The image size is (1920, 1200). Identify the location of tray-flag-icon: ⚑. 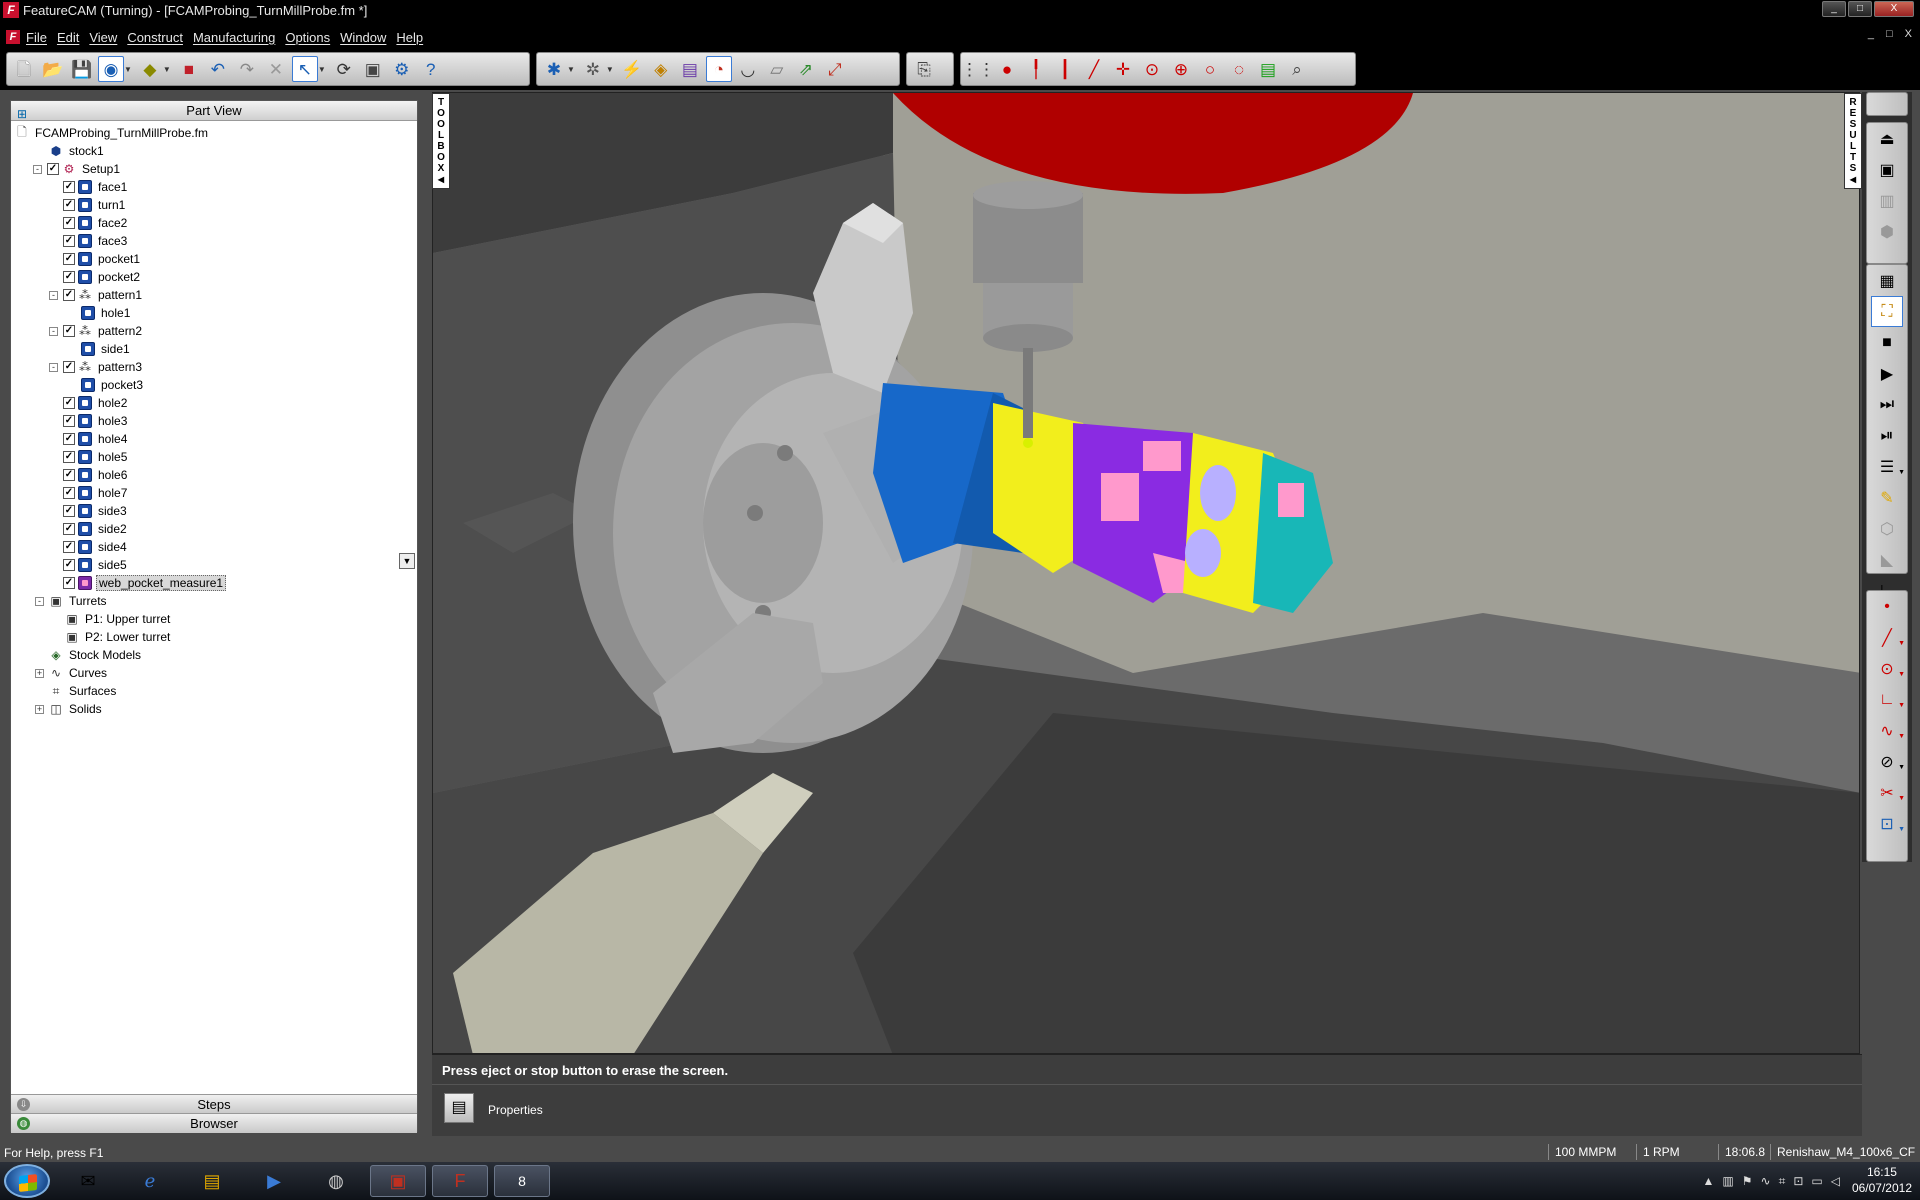
(1747, 1181).